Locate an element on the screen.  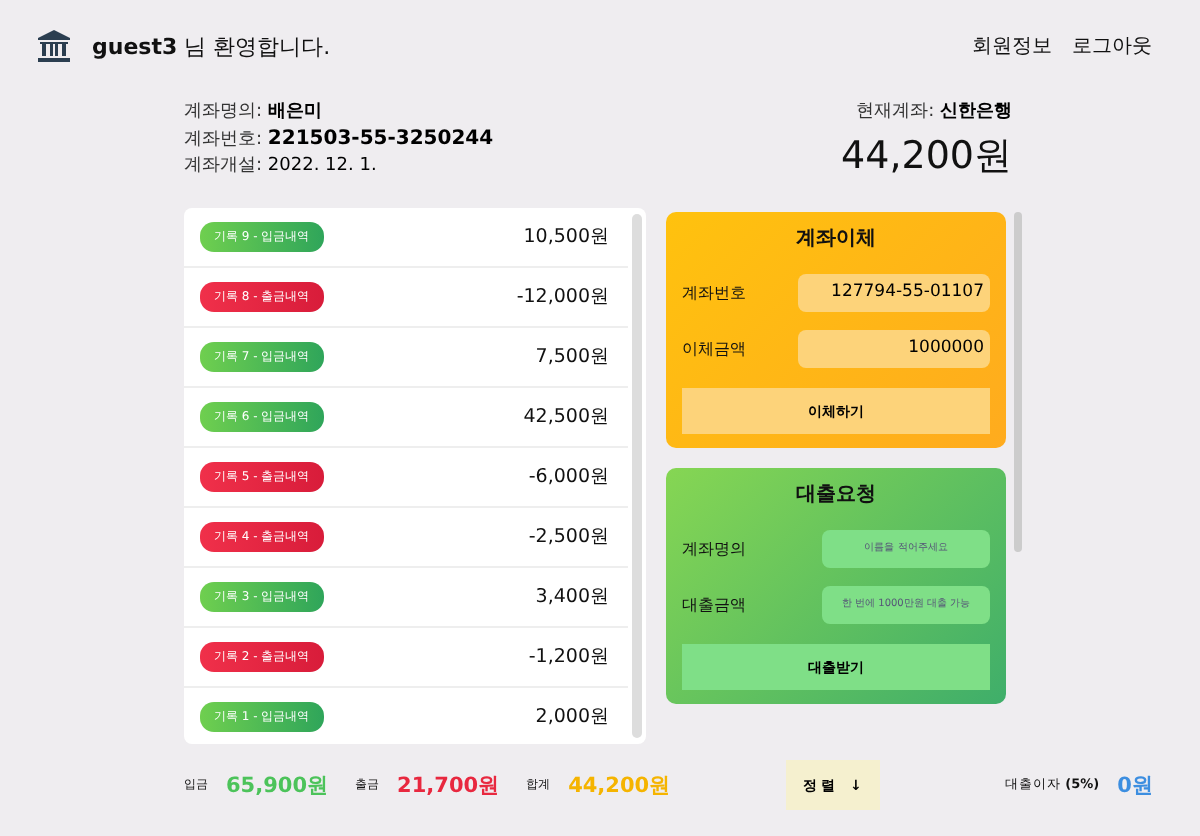
account-field: 계좌번호: 221503-55-3250244 is located at coordinates (339, 140).